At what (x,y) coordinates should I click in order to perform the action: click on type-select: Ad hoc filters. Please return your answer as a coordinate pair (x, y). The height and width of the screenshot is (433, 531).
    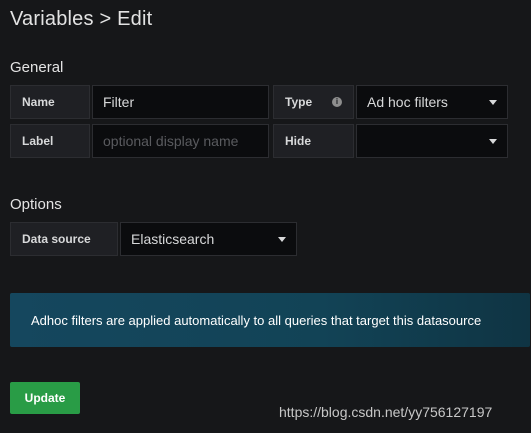
    Looking at the image, I should click on (432, 102).